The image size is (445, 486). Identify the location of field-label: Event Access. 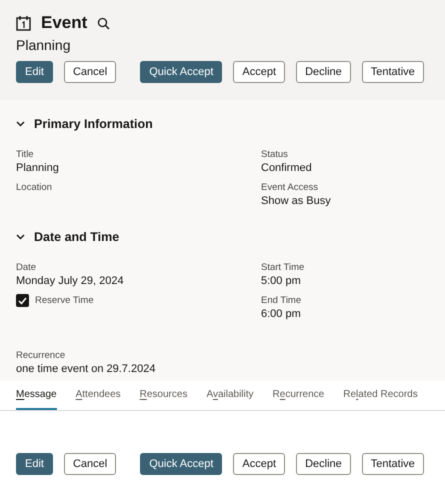
(290, 187).